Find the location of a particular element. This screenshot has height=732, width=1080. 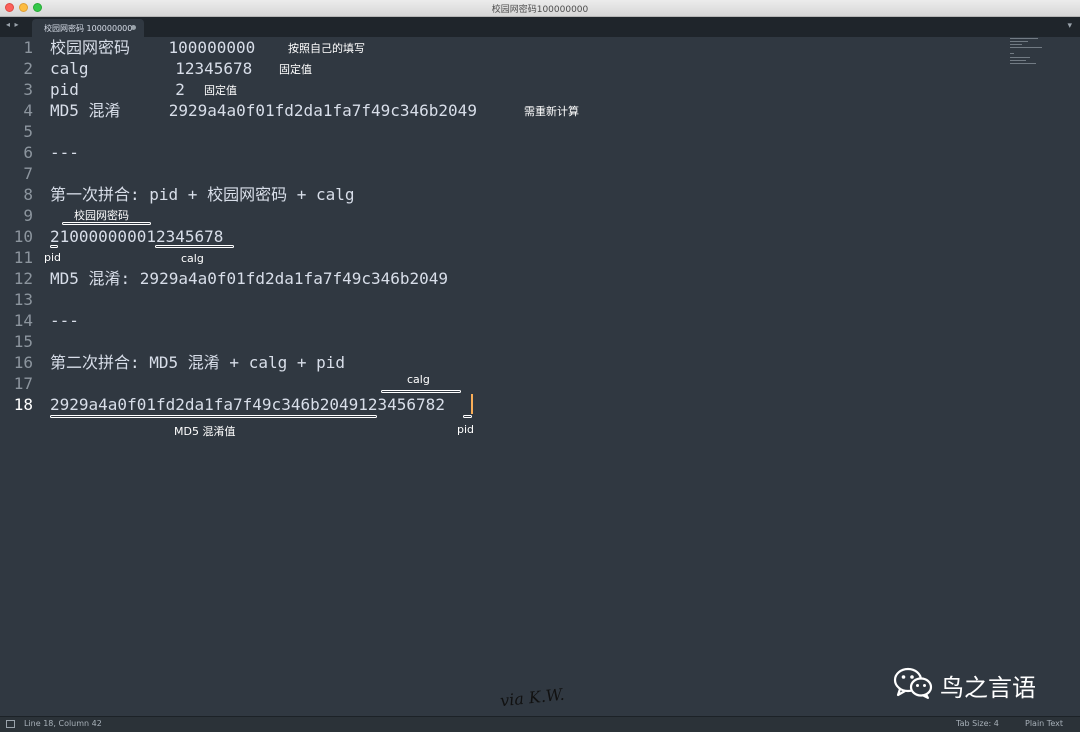

window-titlebar: 校园网密码100000000 is located at coordinates (540, 8).